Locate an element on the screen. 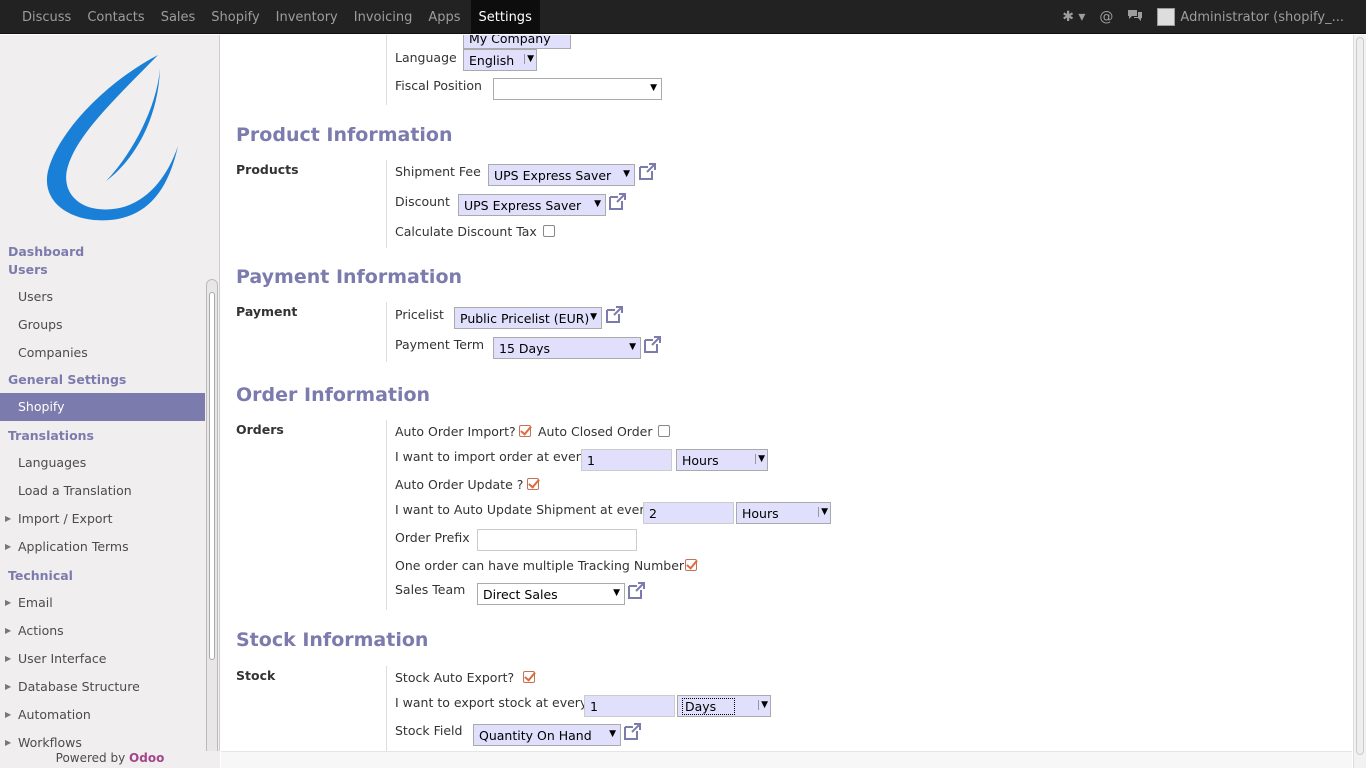  auto-closed-order-label: Auto Closed Order is located at coordinates (595, 431).